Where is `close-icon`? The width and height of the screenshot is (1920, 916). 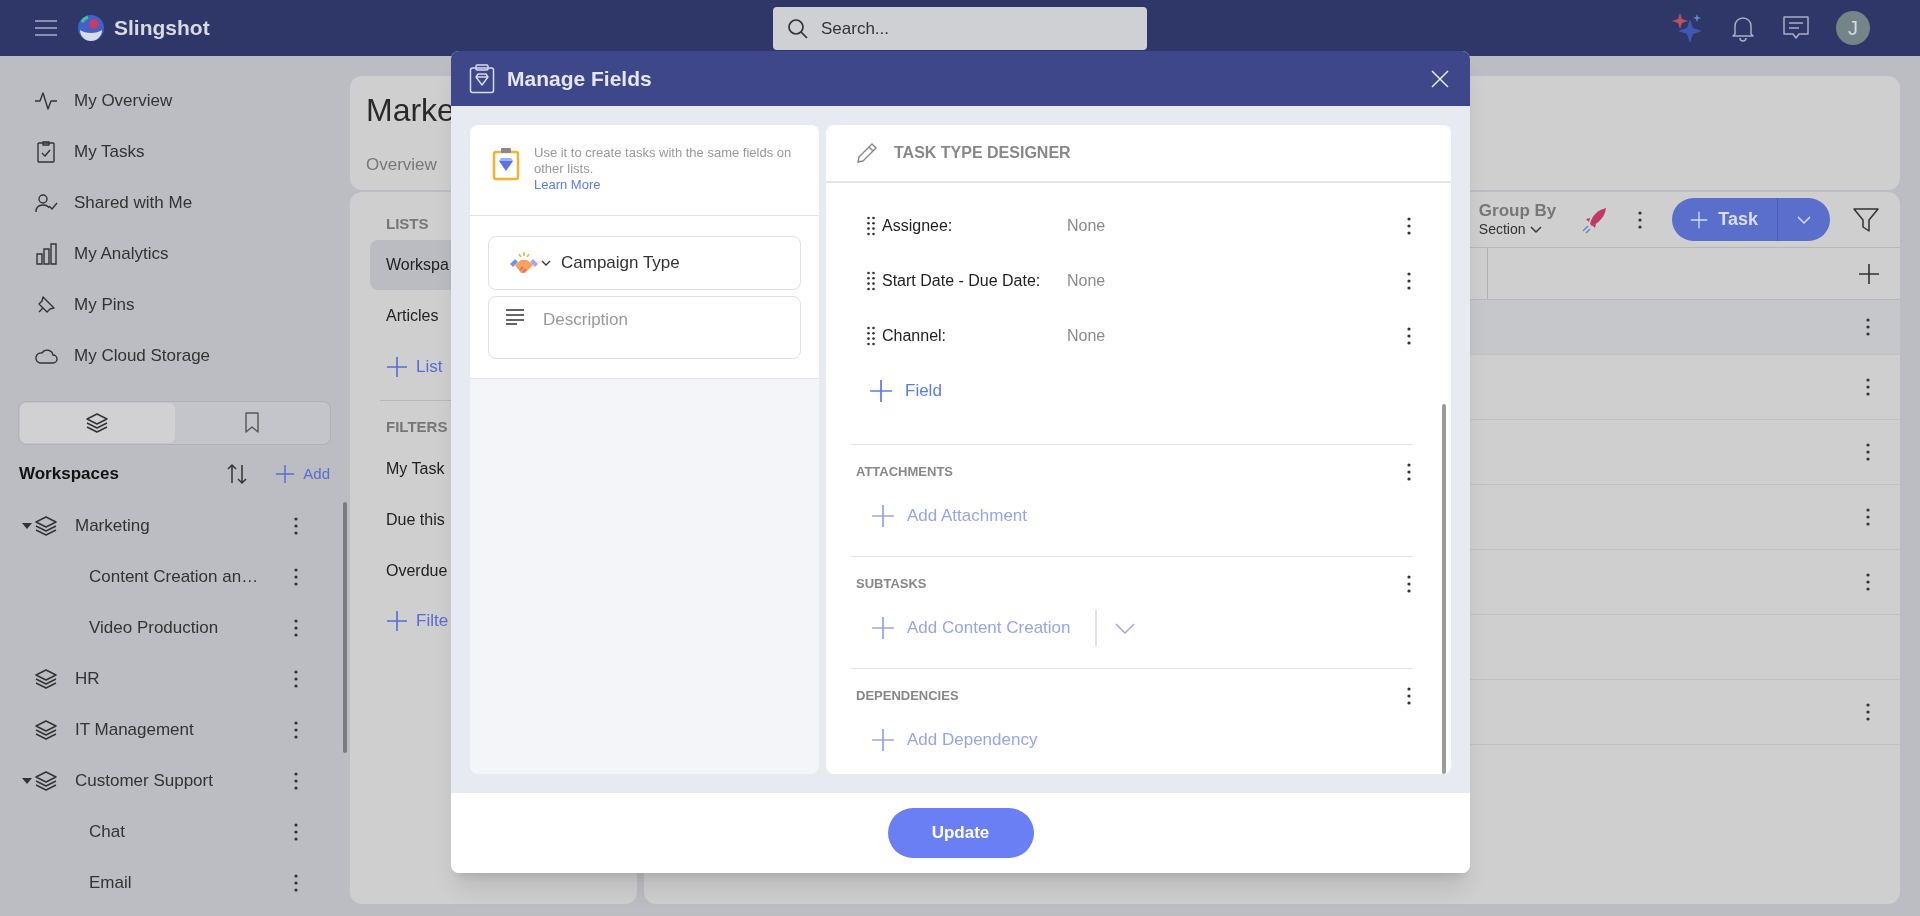 close-icon is located at coordinates (1440, 78).